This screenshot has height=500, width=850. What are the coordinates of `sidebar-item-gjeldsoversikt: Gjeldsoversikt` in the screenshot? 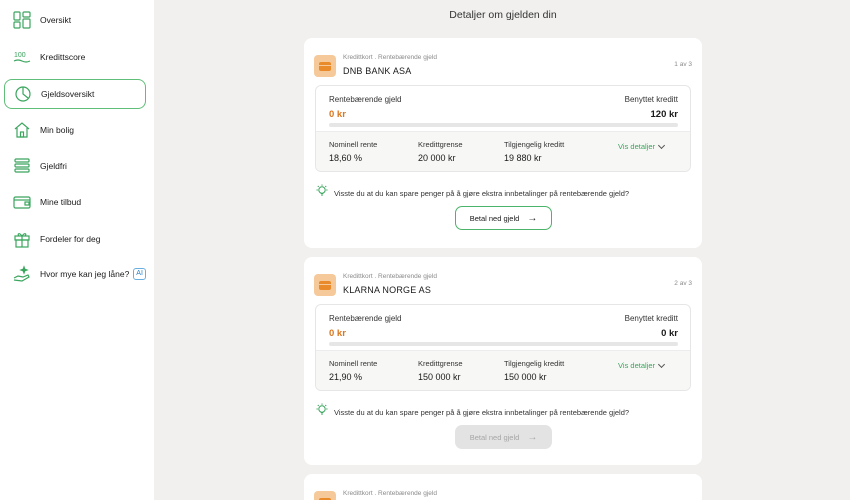 It's located at (75, 94).